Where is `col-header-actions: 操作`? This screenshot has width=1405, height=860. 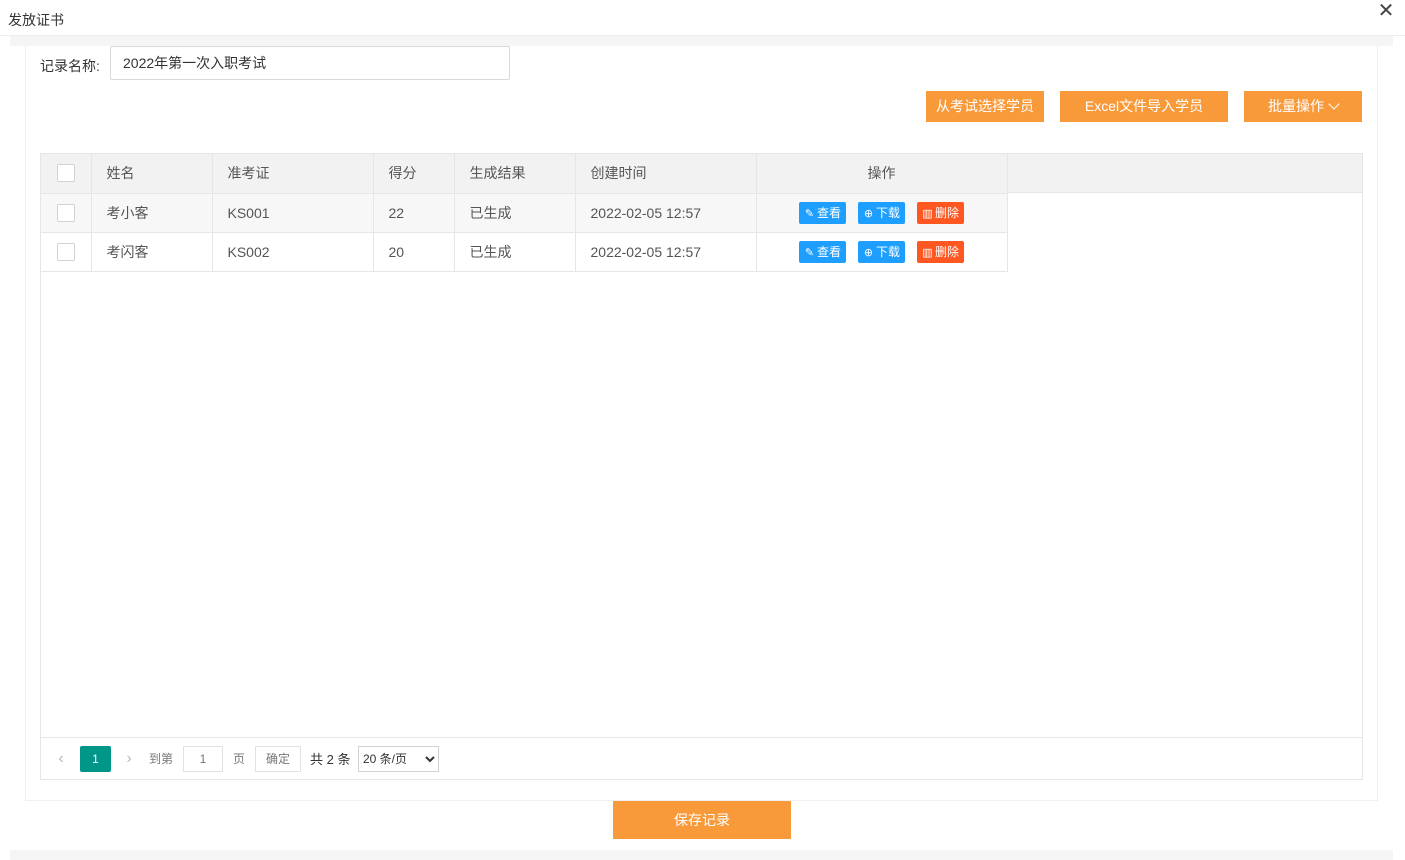 col-header-actions: 操作 is located at coordinates (882, 174).